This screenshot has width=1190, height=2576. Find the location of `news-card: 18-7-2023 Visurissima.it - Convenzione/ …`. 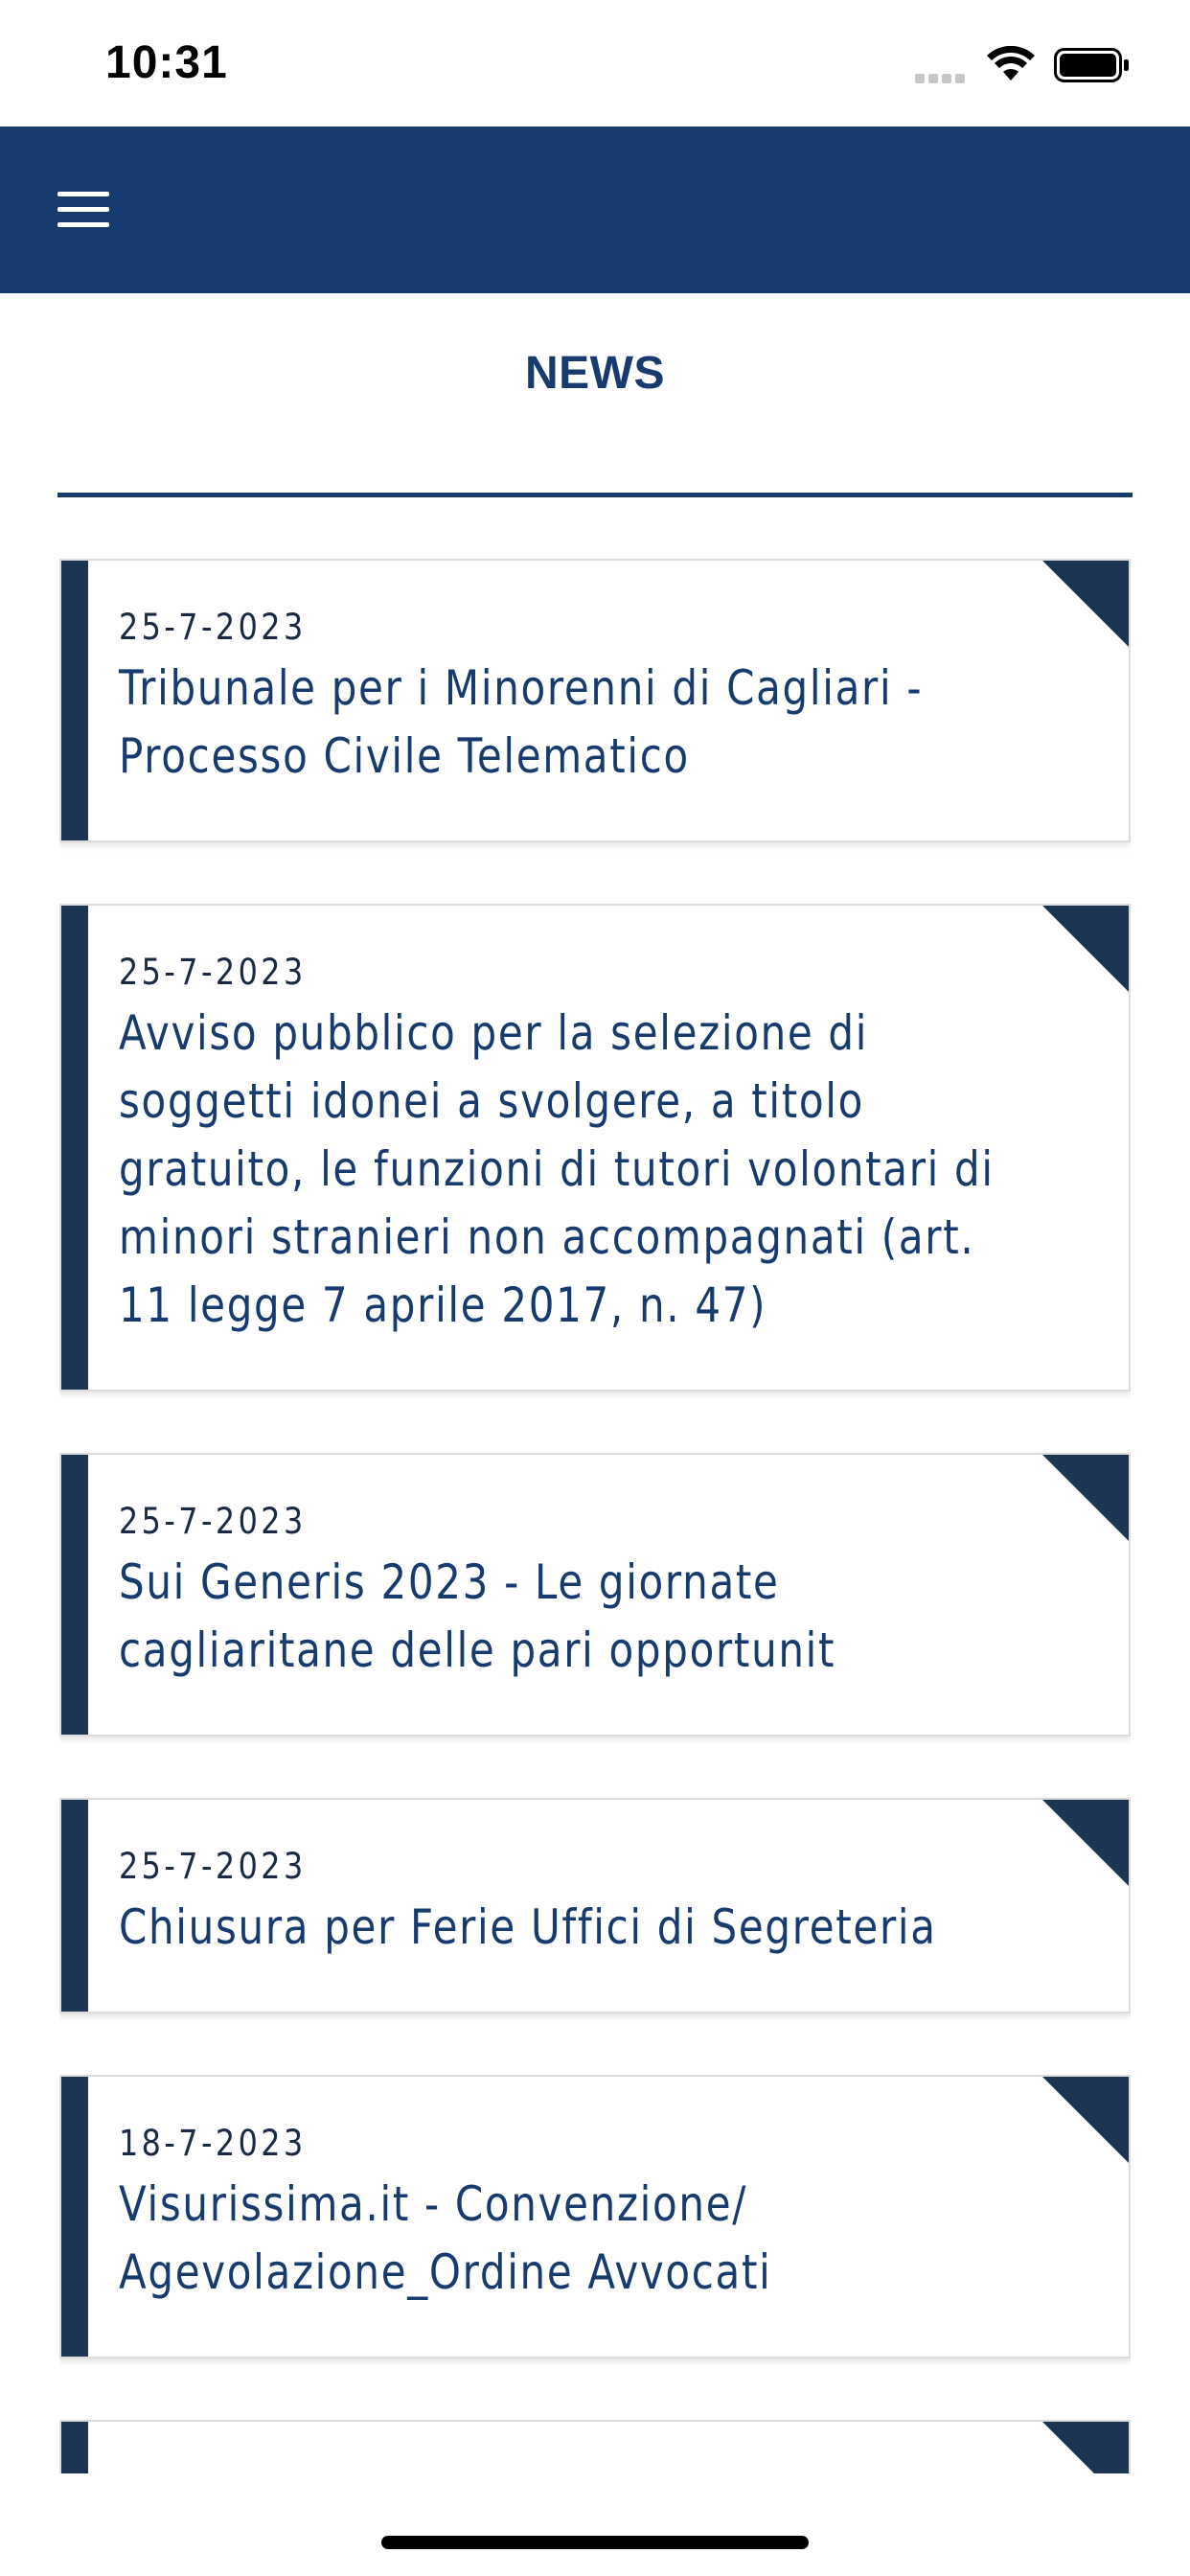

news-card: 18-7-2023 Visurissima.it - Convenzione/ … is located at coordinates (595, 2216).